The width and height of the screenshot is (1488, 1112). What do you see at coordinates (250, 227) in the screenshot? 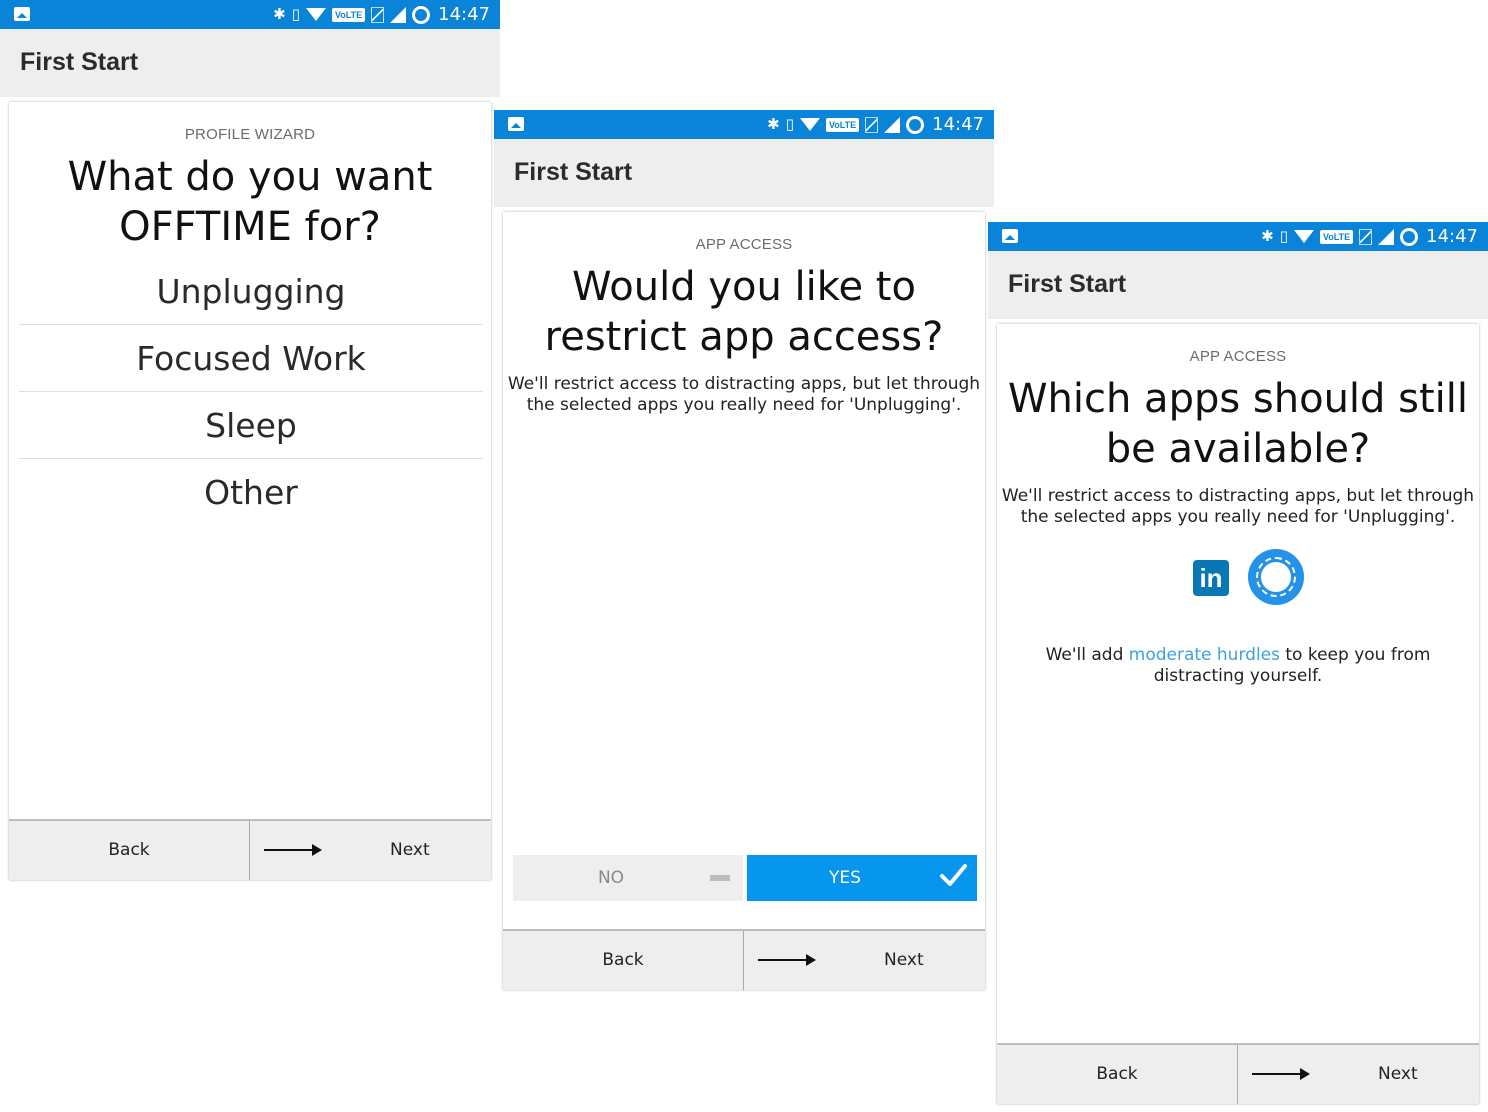
I see `question-line-2: OFFTIME for?` at bounding box center [250, 227].